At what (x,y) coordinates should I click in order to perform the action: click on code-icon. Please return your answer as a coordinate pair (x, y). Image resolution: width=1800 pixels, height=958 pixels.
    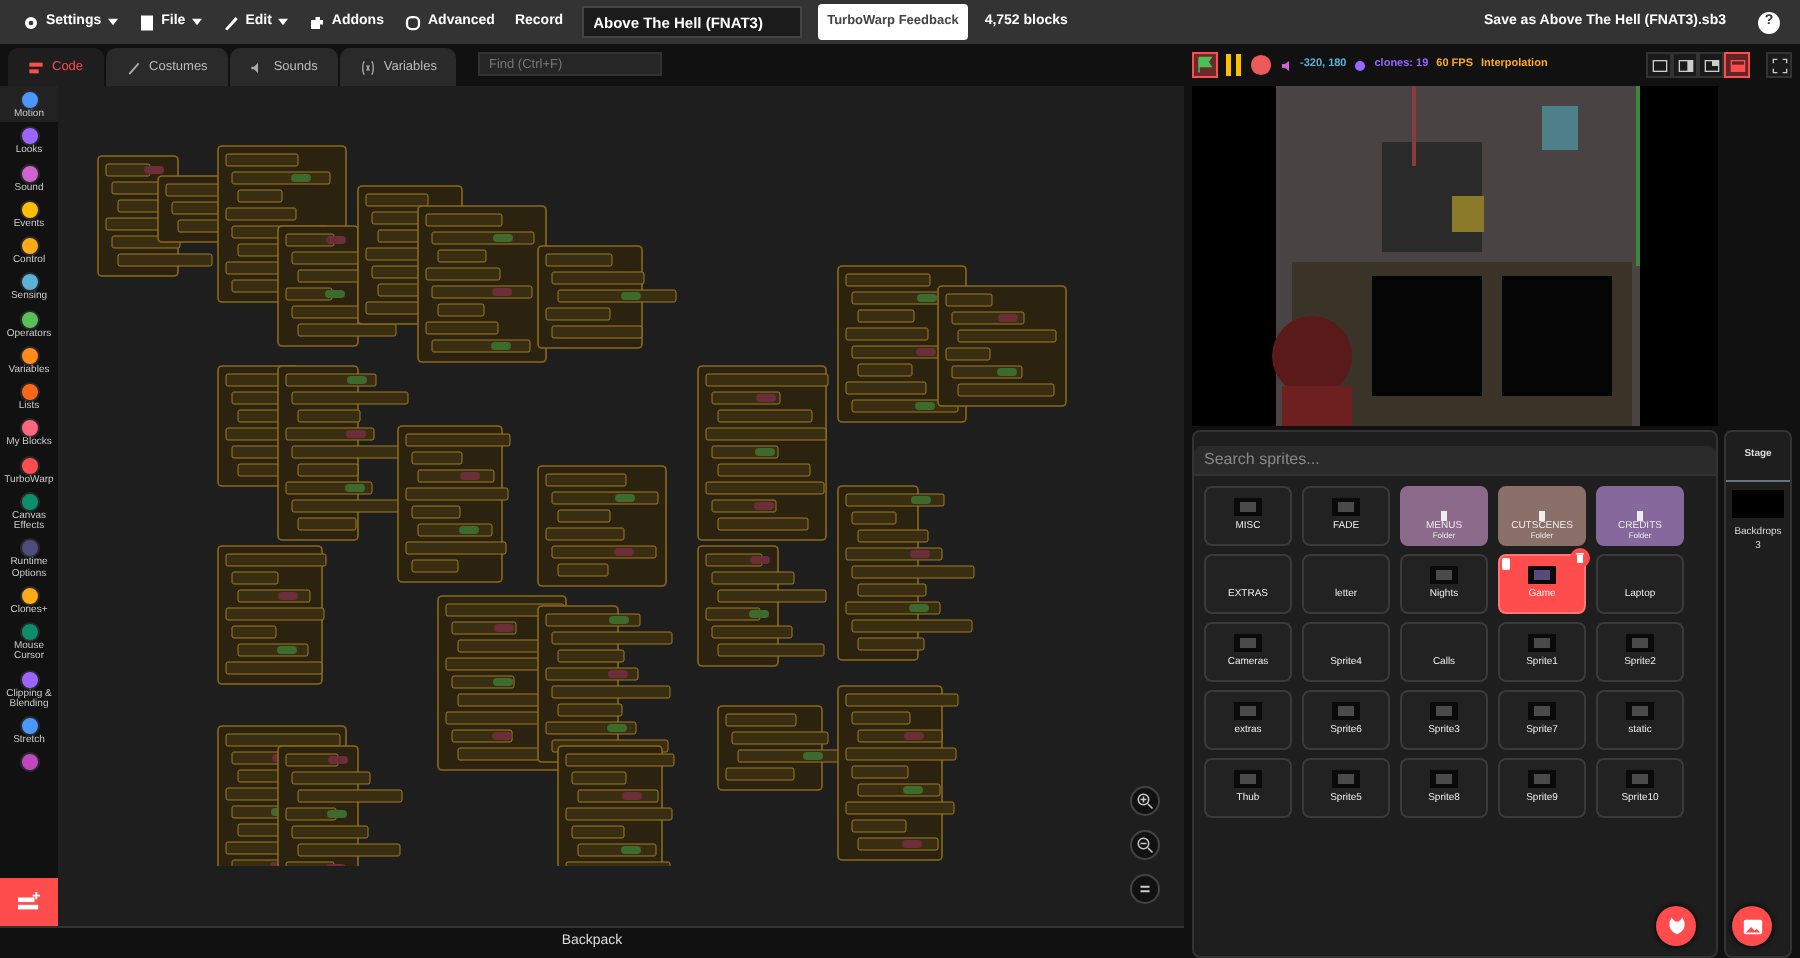
    Looking at the image, I should click on (36, 67).